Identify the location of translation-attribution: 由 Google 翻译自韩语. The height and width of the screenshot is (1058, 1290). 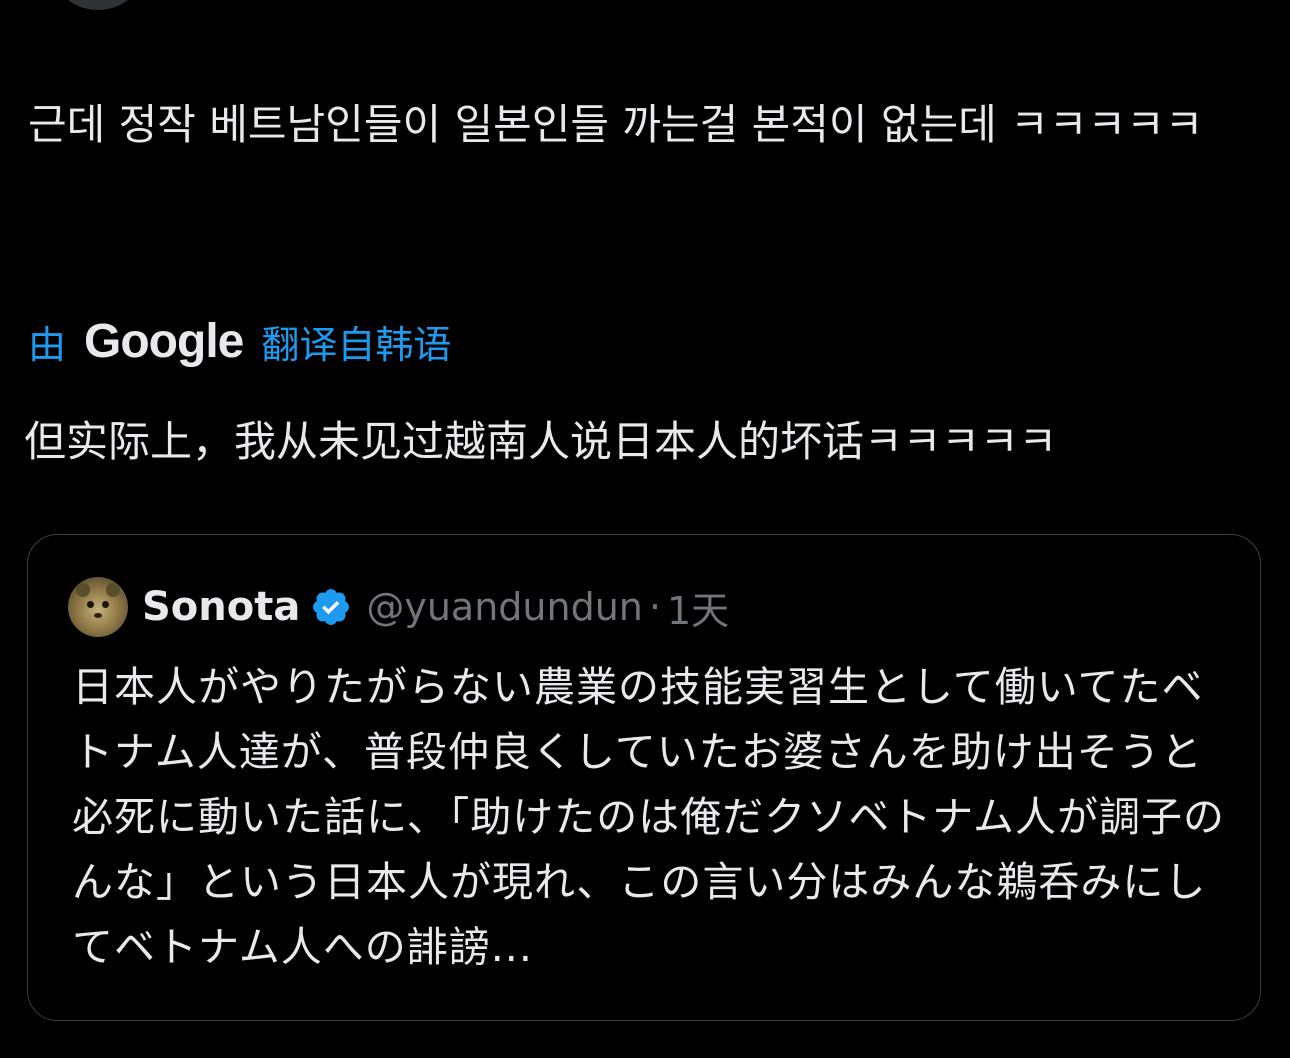
(239, 341).